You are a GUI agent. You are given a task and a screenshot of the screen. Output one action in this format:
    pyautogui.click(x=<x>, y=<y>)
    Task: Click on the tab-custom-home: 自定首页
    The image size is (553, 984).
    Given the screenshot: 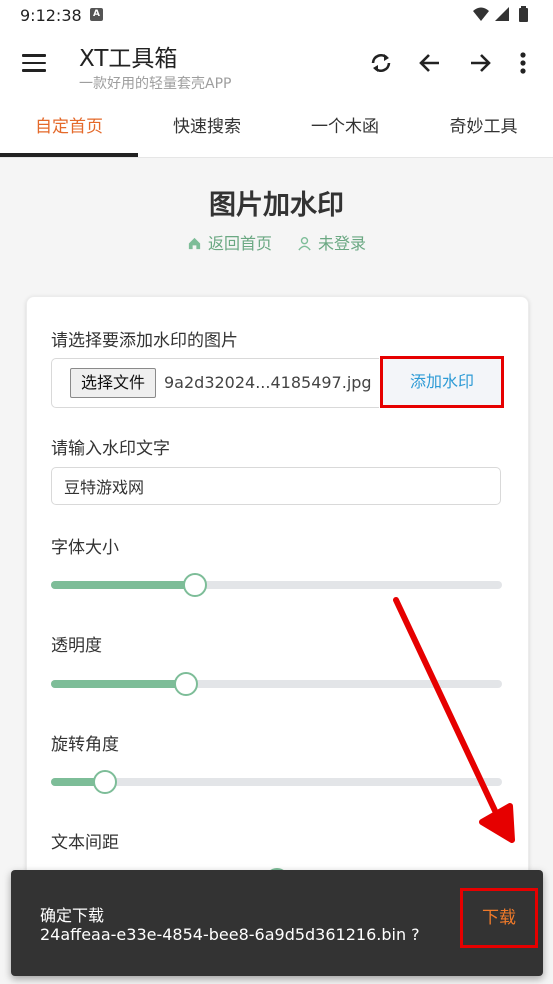 What is the action you would take?
    pyautogui.click(x=69, y=127)
    